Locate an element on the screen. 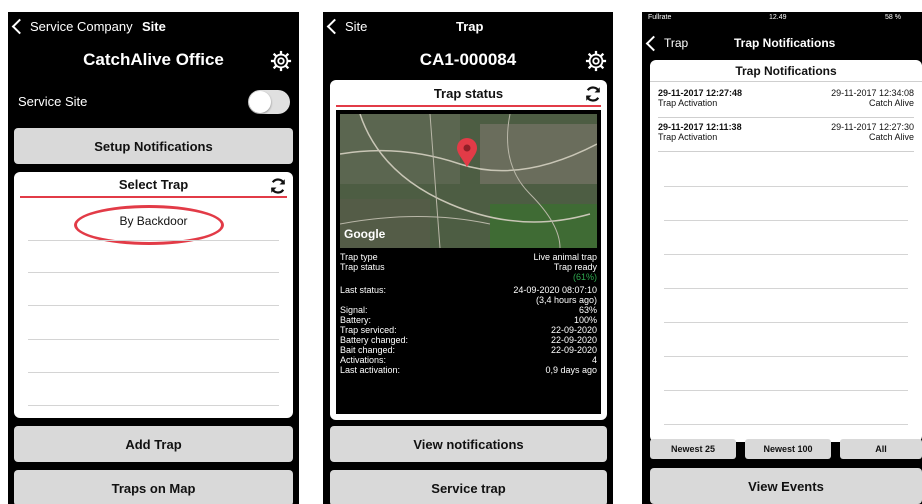 This screenshot has width=922, height=504. traps-on-map-button: Traps on Map is located at coordinates (153, 487).